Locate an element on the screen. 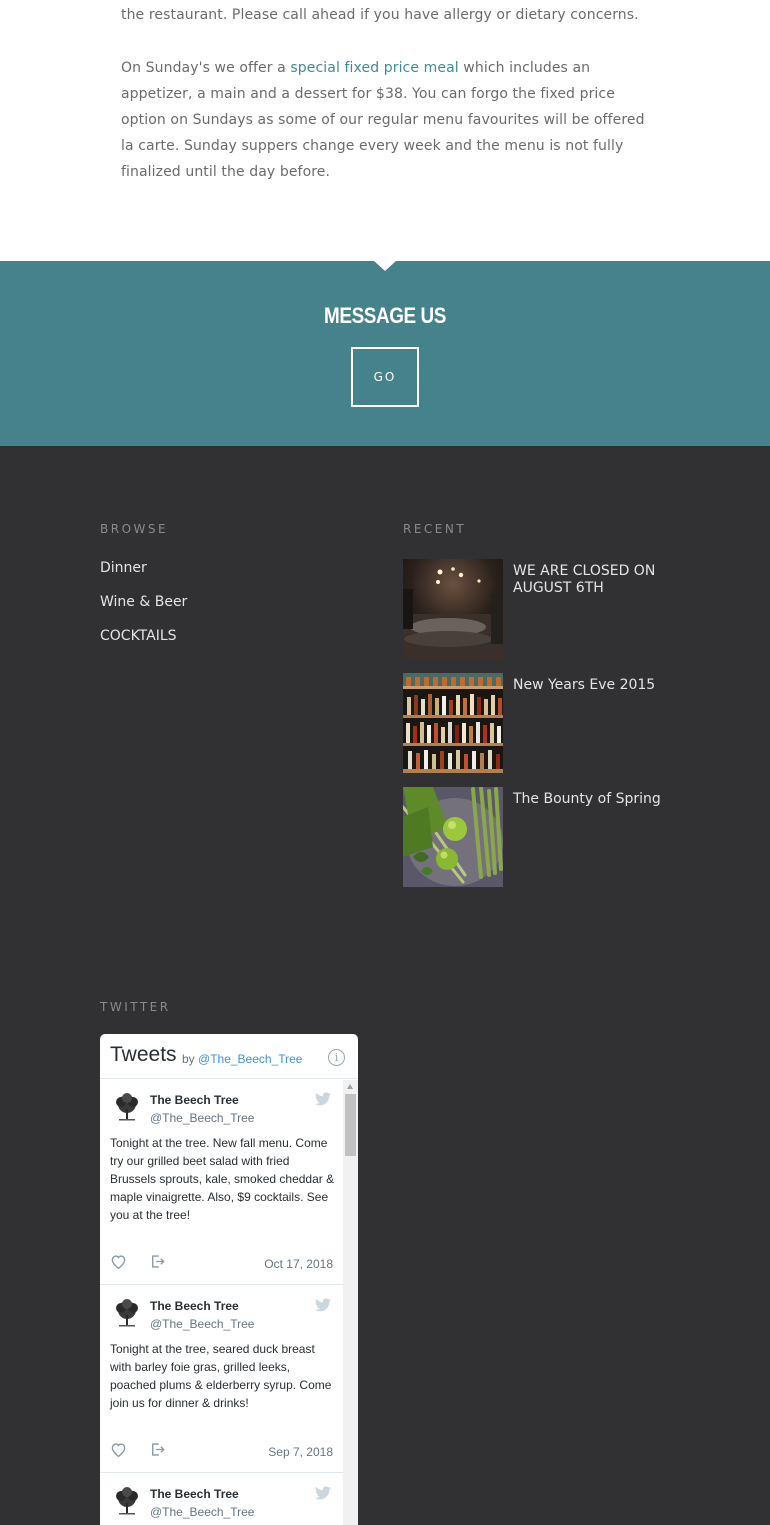 The image size is (770, 1525). browse-link-dinner: Dinner is located at coordinates (123, 568).